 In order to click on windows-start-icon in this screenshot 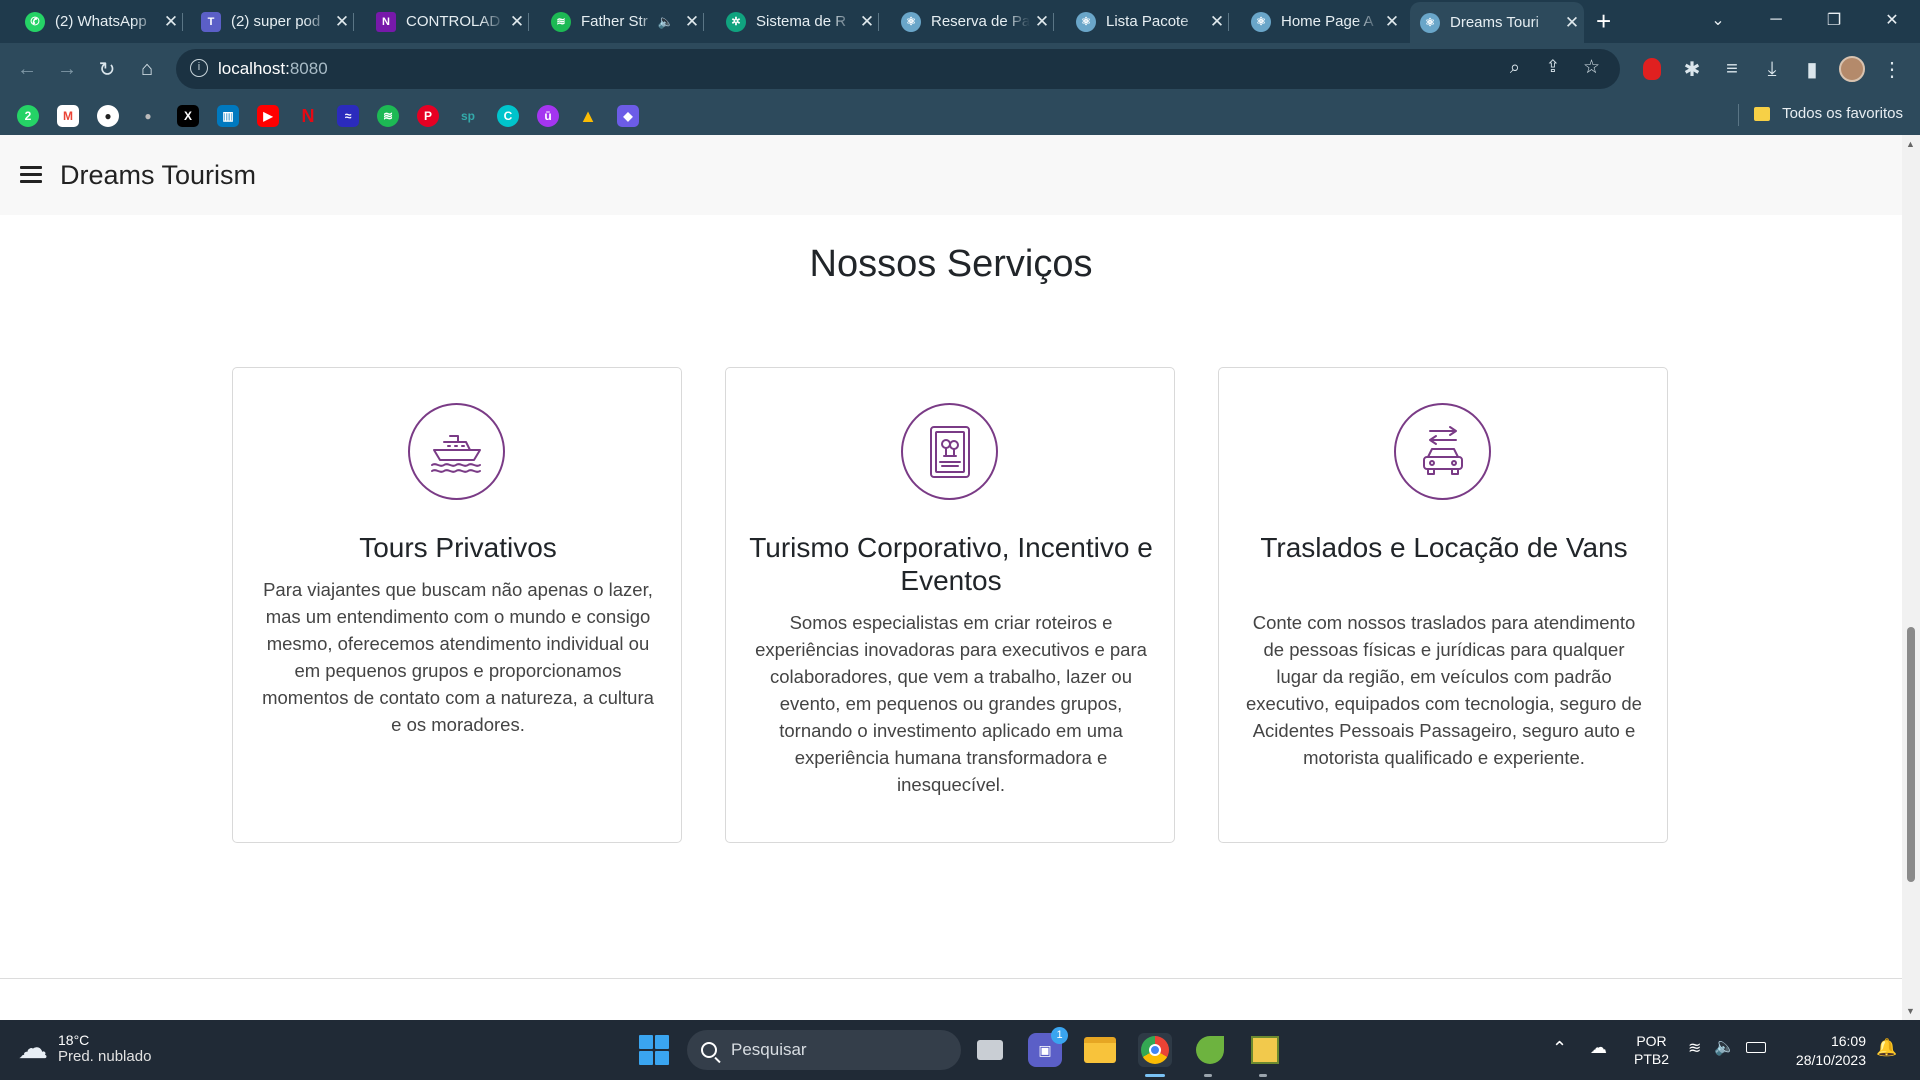, I will do `click(654, 1050)`.